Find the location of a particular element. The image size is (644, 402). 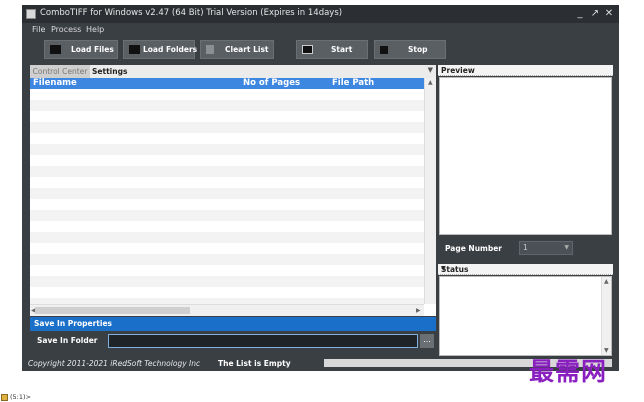

save-folder-label: Save In Folder is located at coordinates (67, 340).